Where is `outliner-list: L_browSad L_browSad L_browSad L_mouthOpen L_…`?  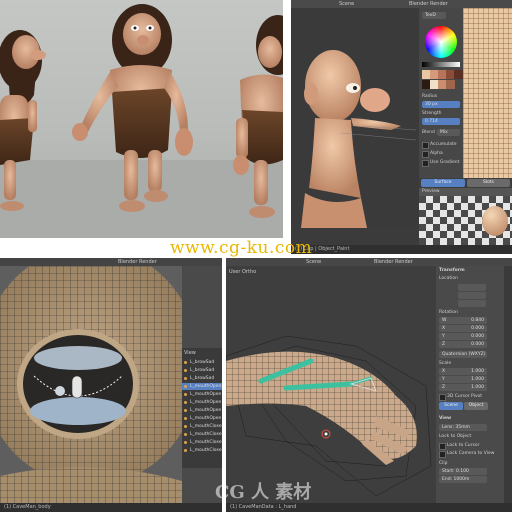 outliner-list: L_browSad L_browSad L_browSad L_mouthOpen L_… is located at coordinates (202, 413).